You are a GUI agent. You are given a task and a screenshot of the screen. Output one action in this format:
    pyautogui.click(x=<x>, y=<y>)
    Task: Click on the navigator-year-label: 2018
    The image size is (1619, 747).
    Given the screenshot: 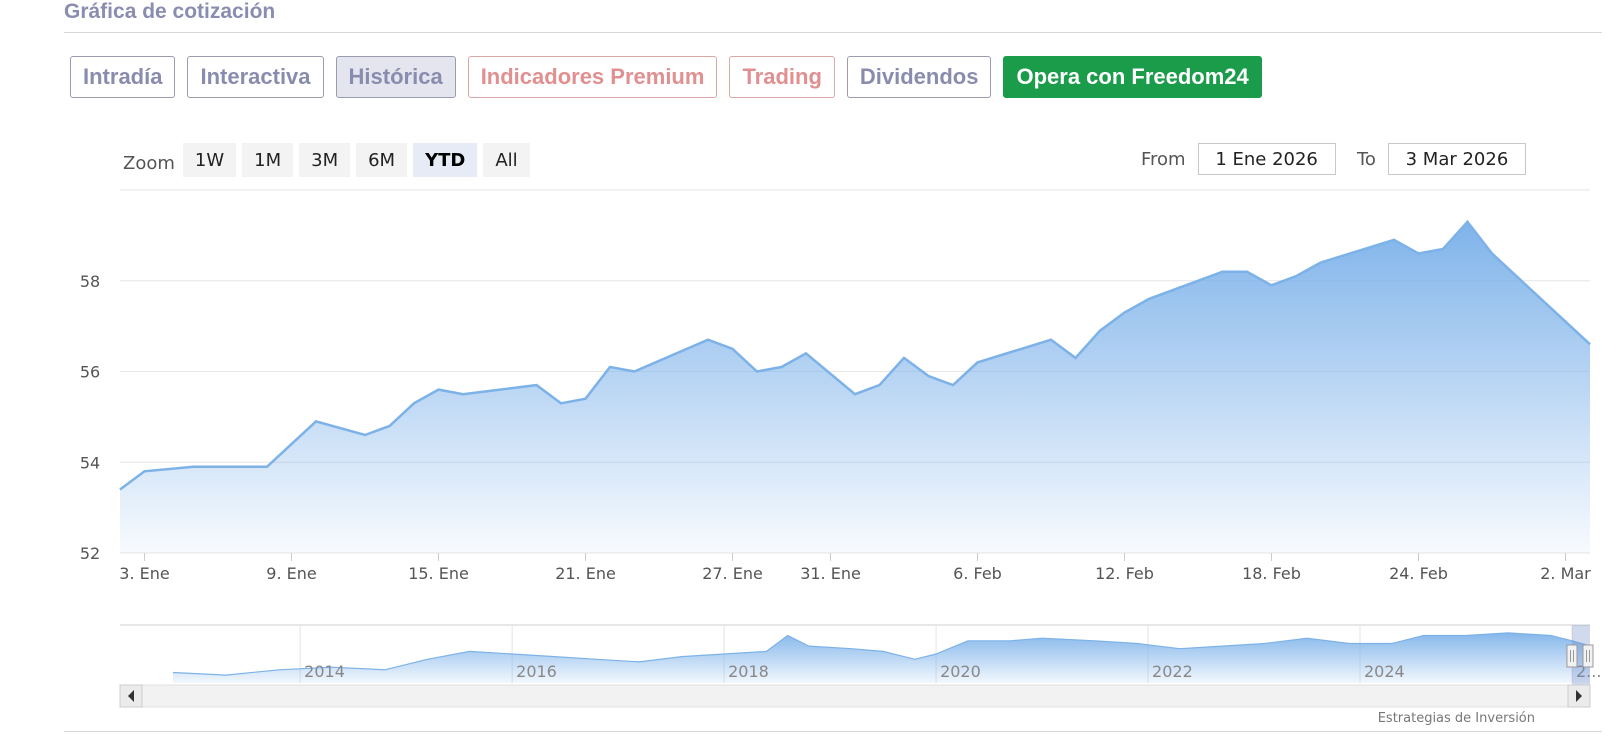 What is the action you would take?
    pyautogui.click(x=748, y=671)
    